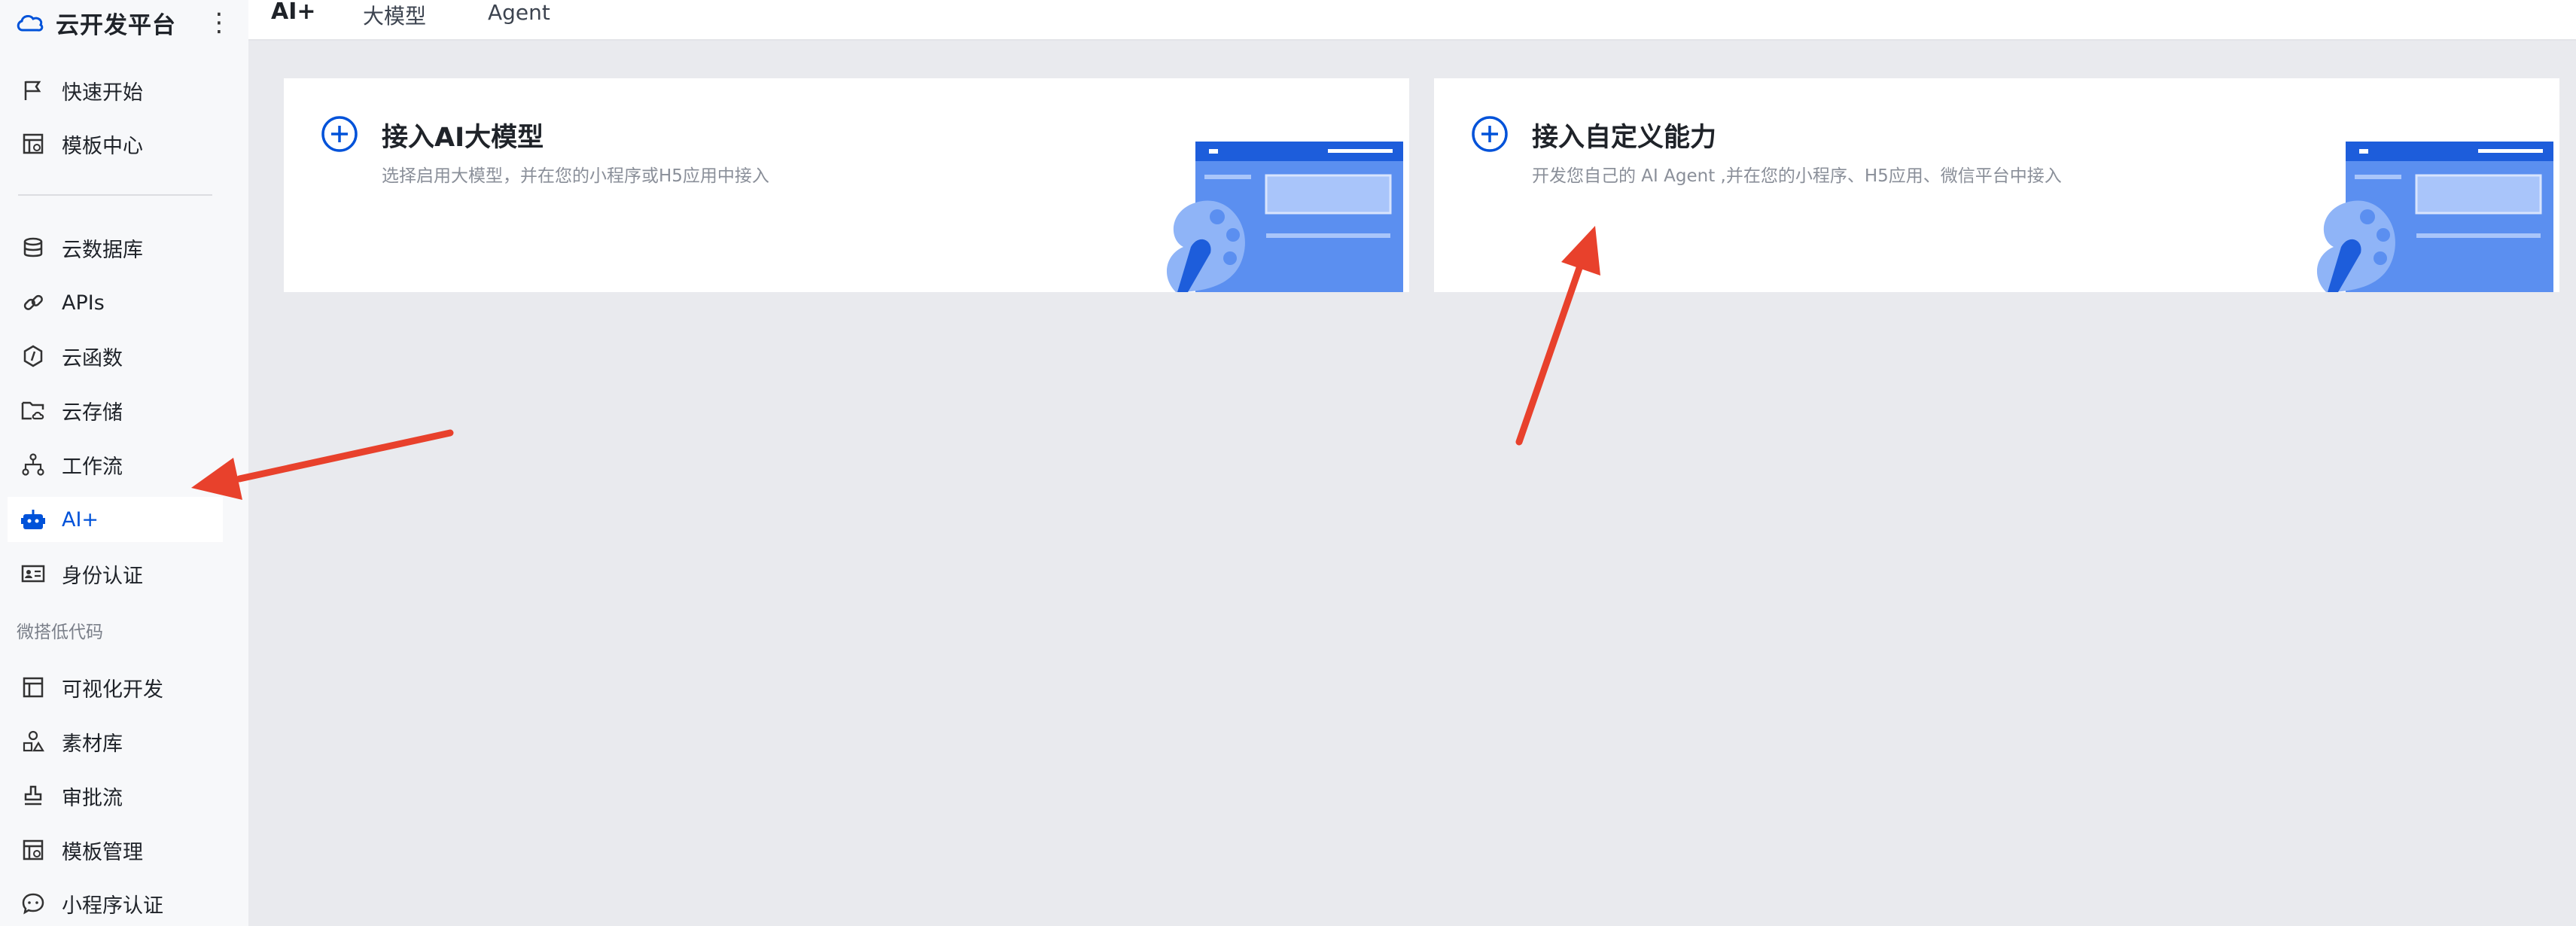 The image size is (2576, 926). I want to click on sidebar-item-assets: 素材库, so click(116, 741).